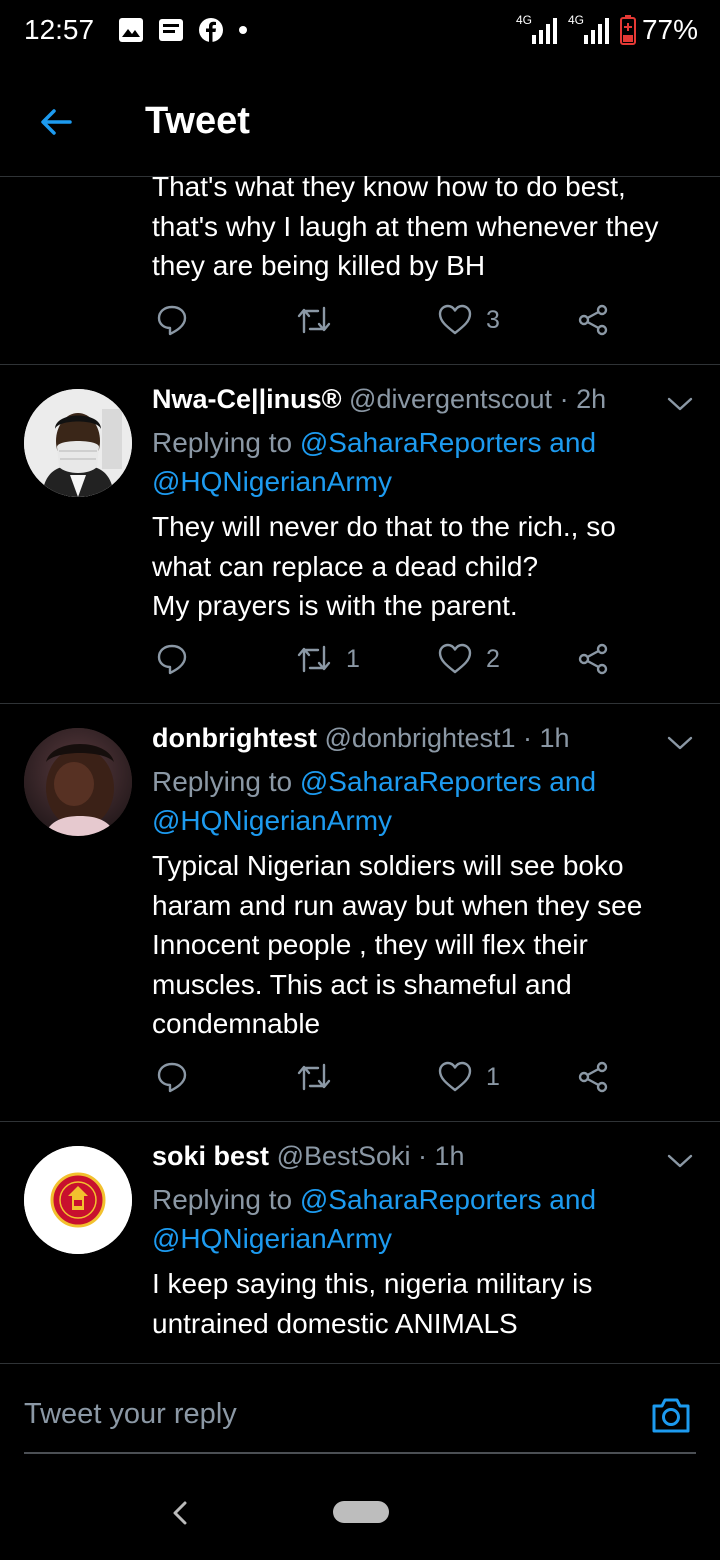 The image size is (720, 1560). I want to click on page-title: Tweet, so click(197, 121).